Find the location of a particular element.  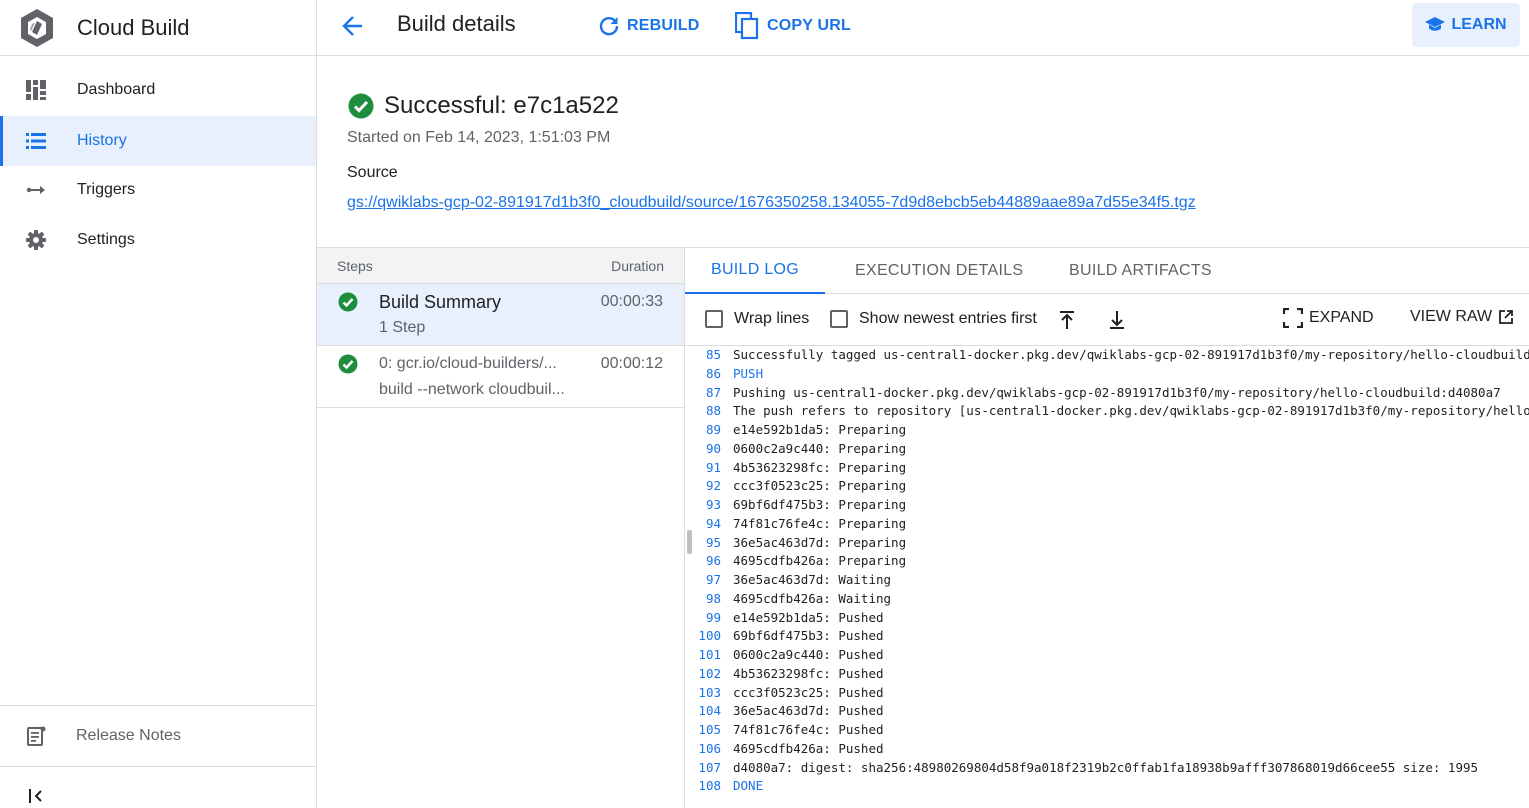

log-line: 90 0600c2a9c440: Preparing is located at coordinates (1107, 449).